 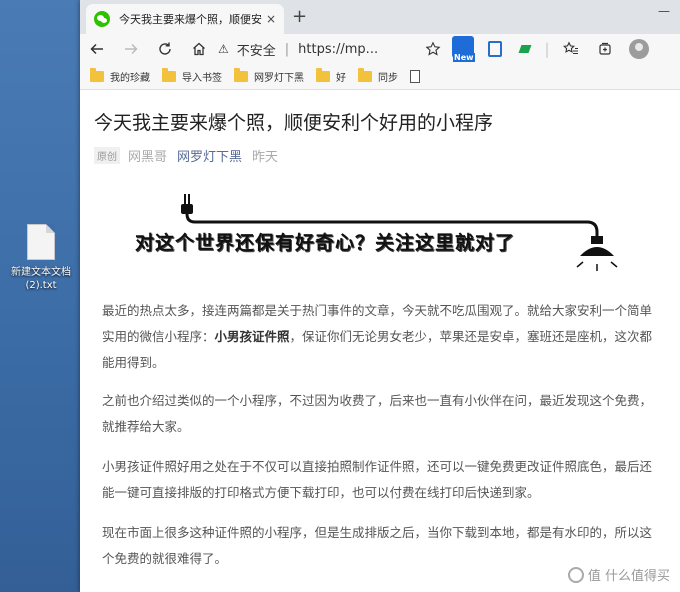 What do you see at coordinates (464, 57) in the screenshot?
I see `extension-new-label: New` at bounding box center [464, 57].